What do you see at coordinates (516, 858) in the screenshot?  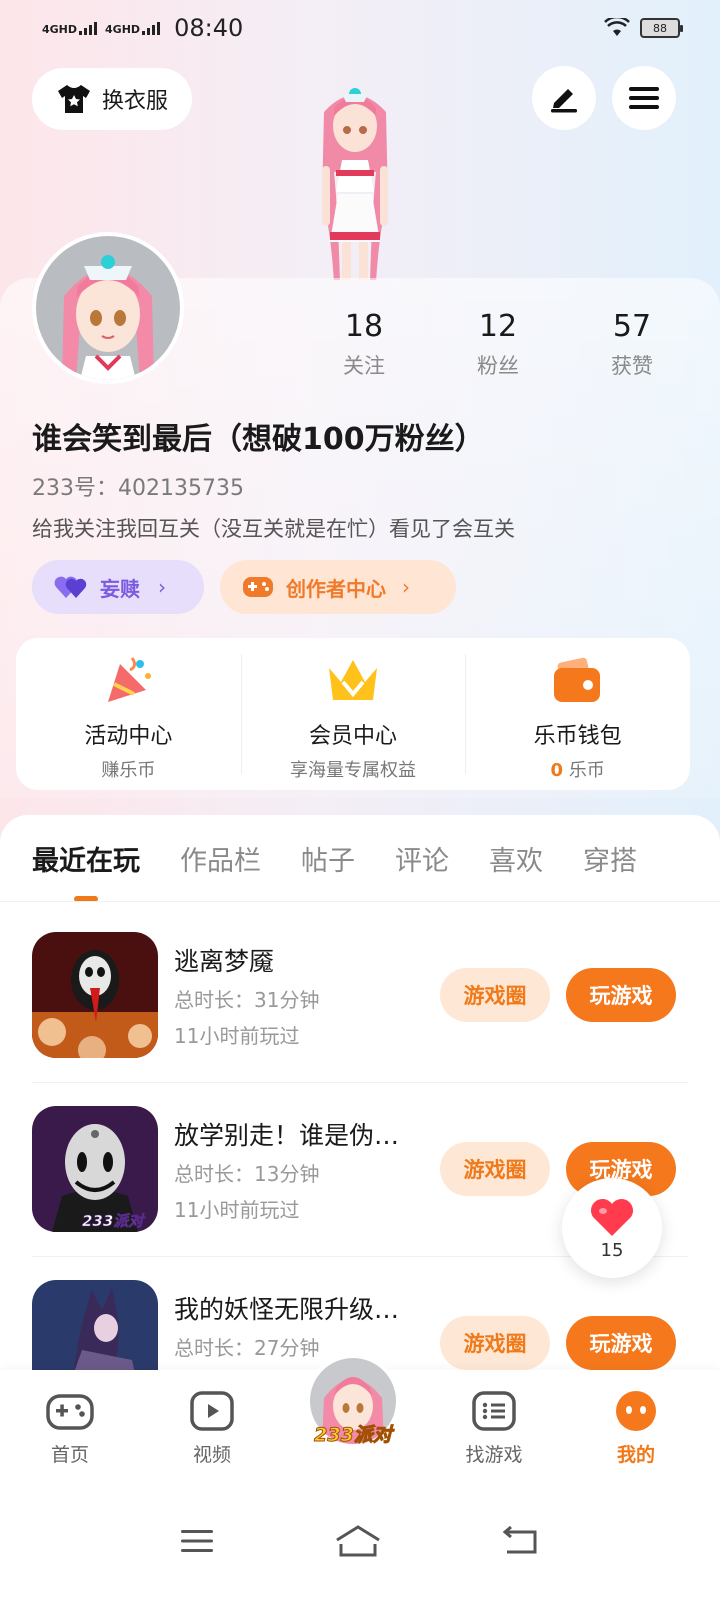 I see `tab-likes: 喜欢` at bounding box center [516, 858].